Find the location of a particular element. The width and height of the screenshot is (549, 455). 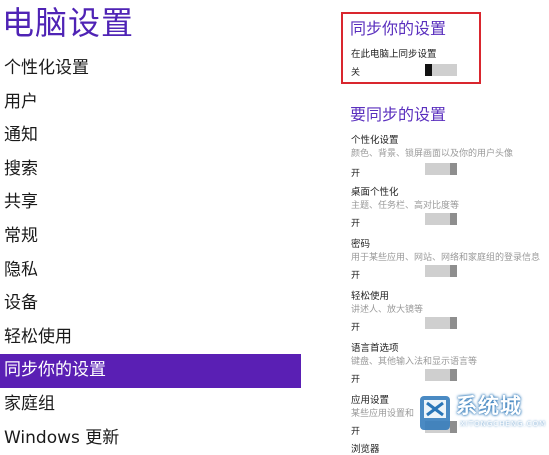

nav-item-sync-settings: 同步你的设置 is located at coordinates (150, 371).